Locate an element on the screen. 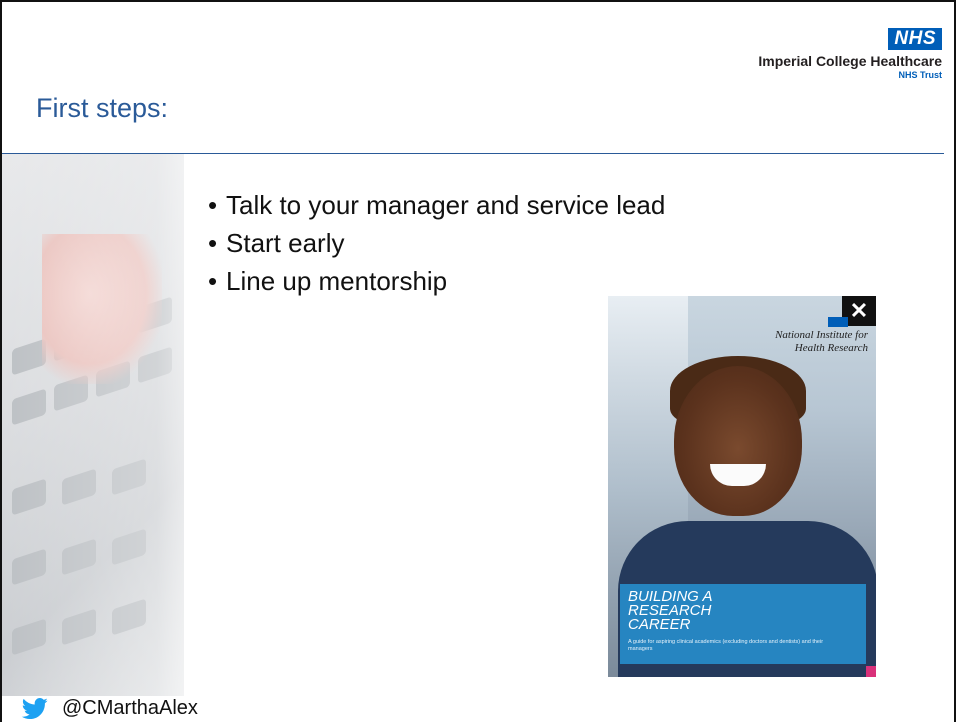 The width and height of the screenshot is (956, 722). keyboard-hand-image is located at coordinates (93, 425).